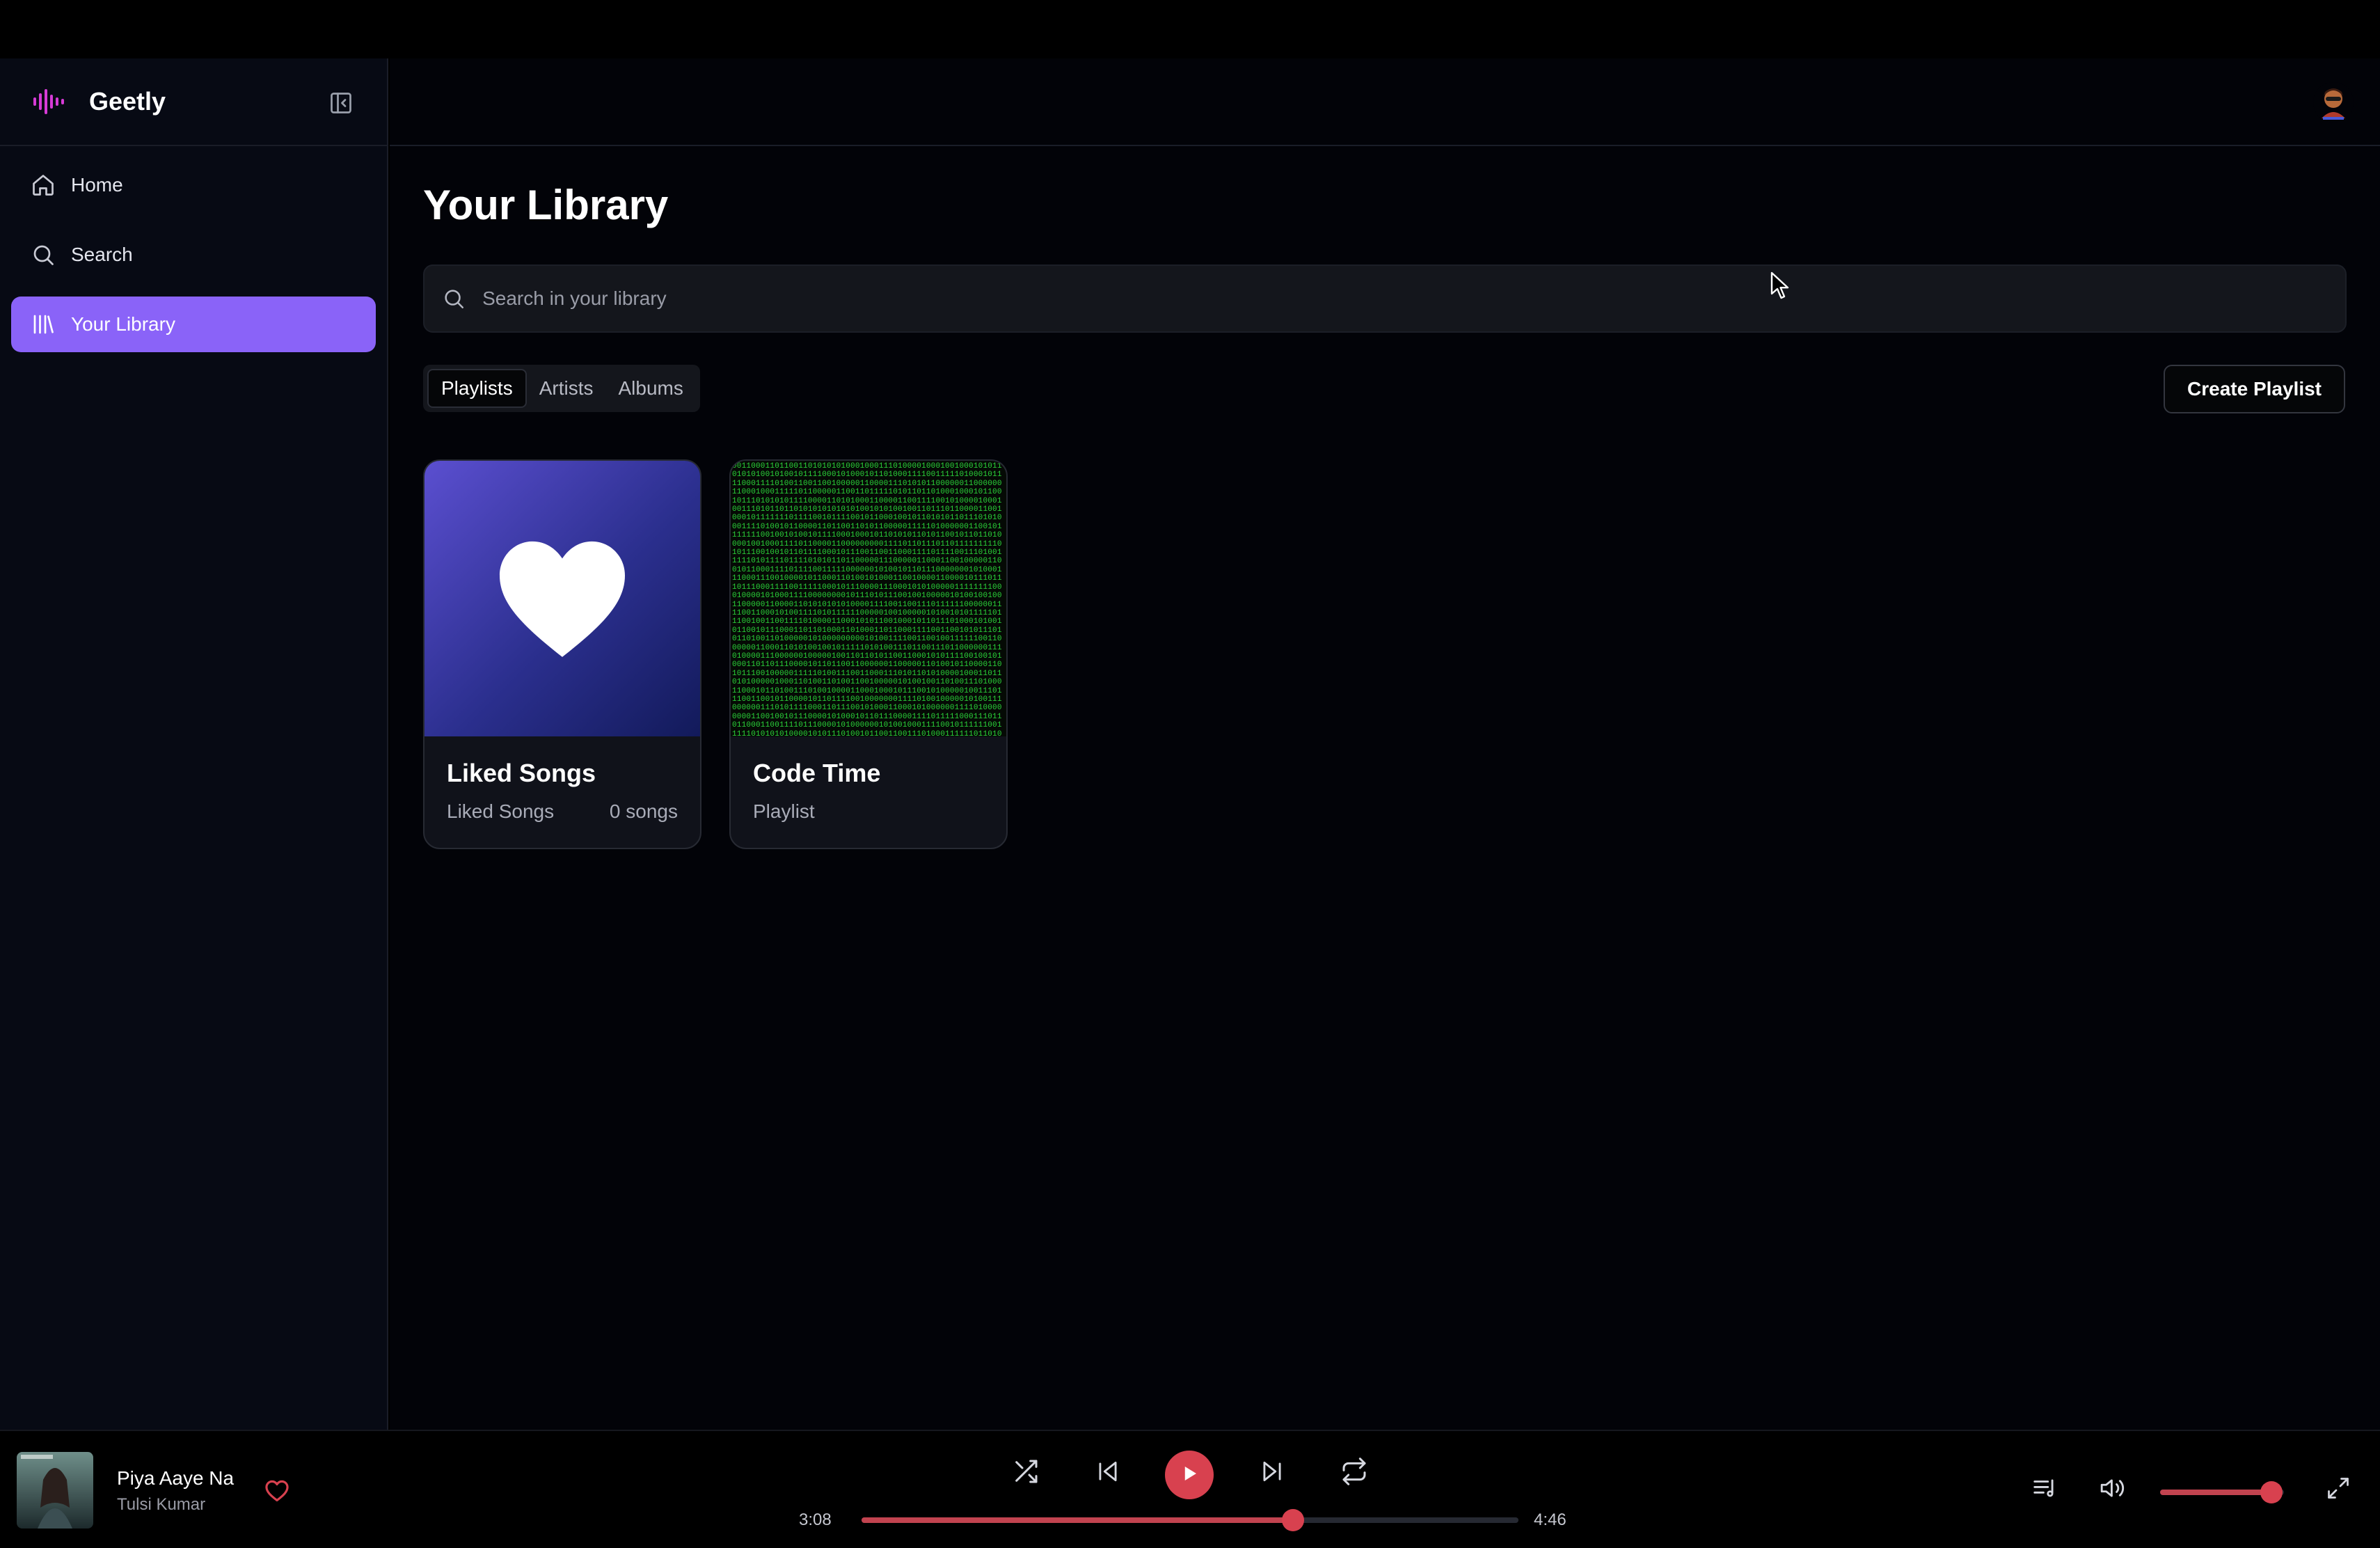 The height and width of the screenshot is (1548, 2380). Describe the element at coordinates (1107, 1471) in the screenshot. I see `previous-track-icon` at that location.